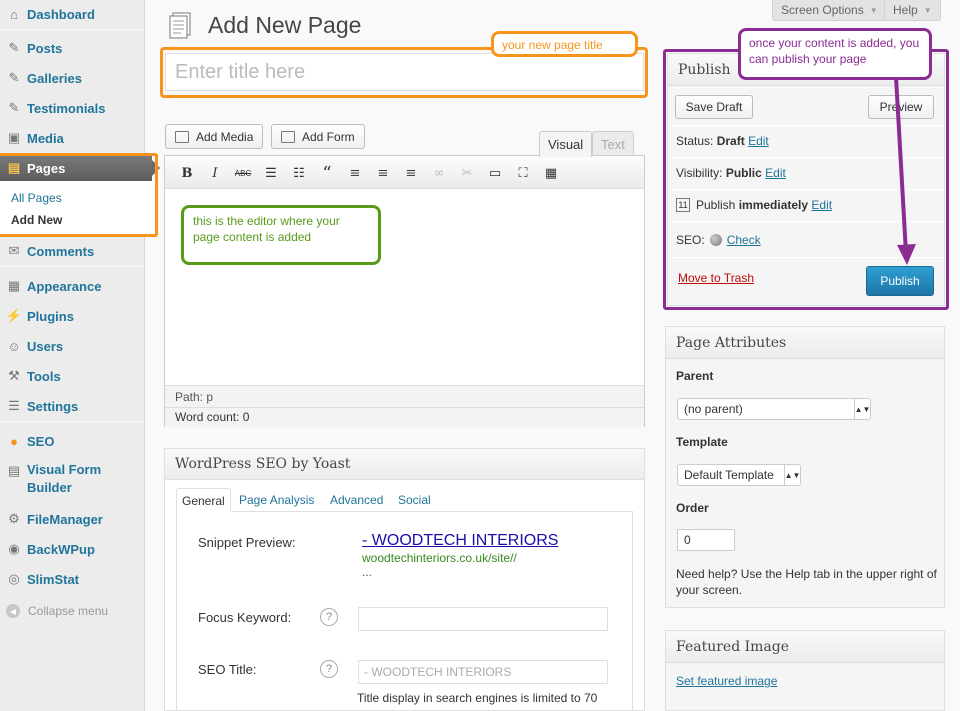  What do you see at coordinates (564, 44) in the screenshot?
I see `title-callout: your new page title` at bounding box center [564, 44].